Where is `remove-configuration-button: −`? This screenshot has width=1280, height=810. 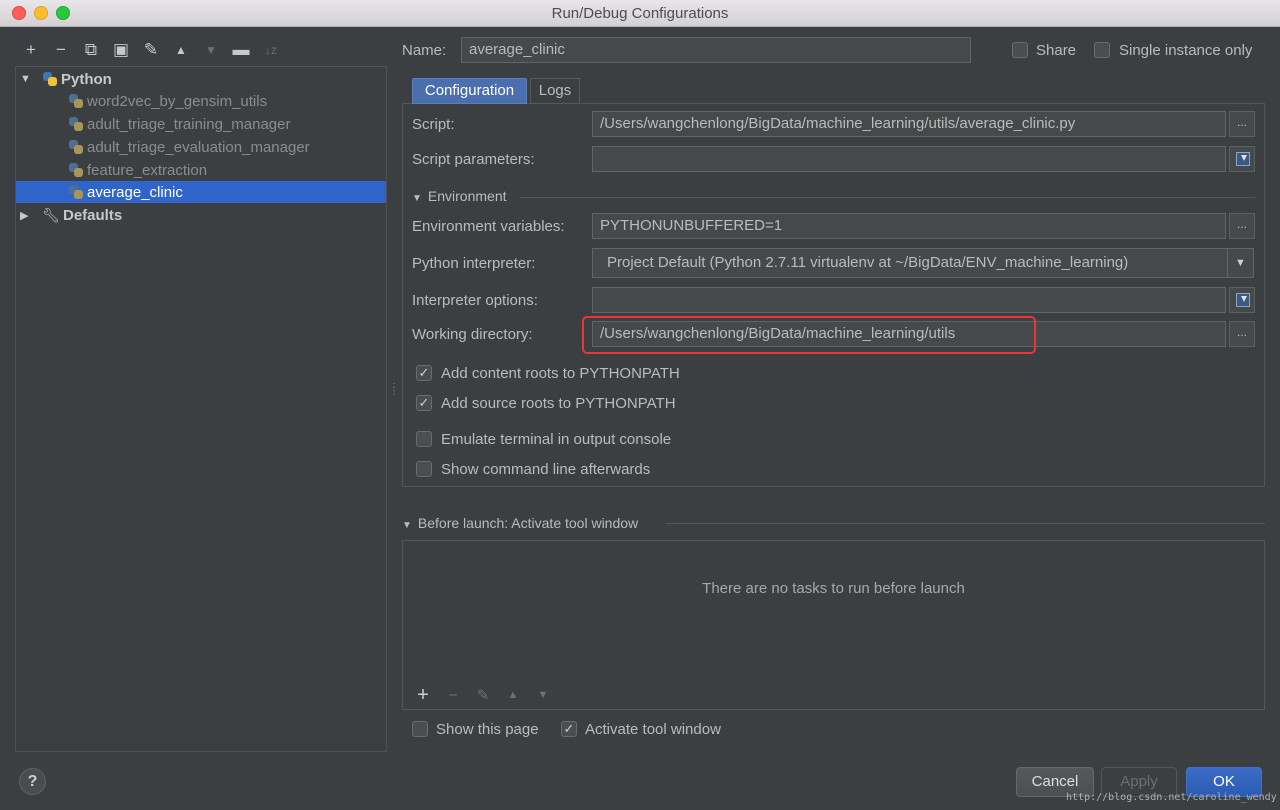
remove-configuration-button: − is located at coordinates (61, 50).